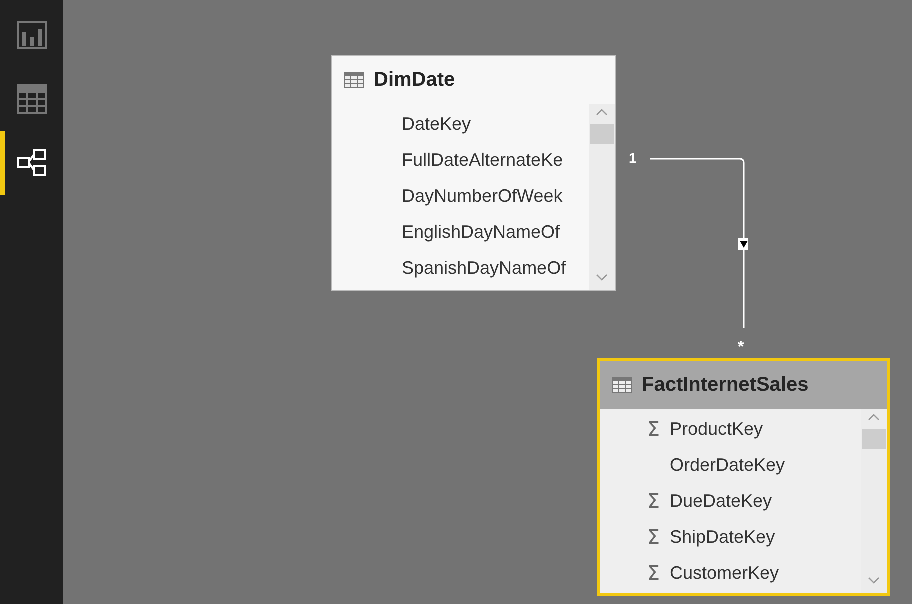 Image resolution: width=912 pixels, height=604 pixels. What do you see at coordinates (723, 537) in the screenshot?
I see `field-name: ShipDateKey` at bounding box center [723, 537].